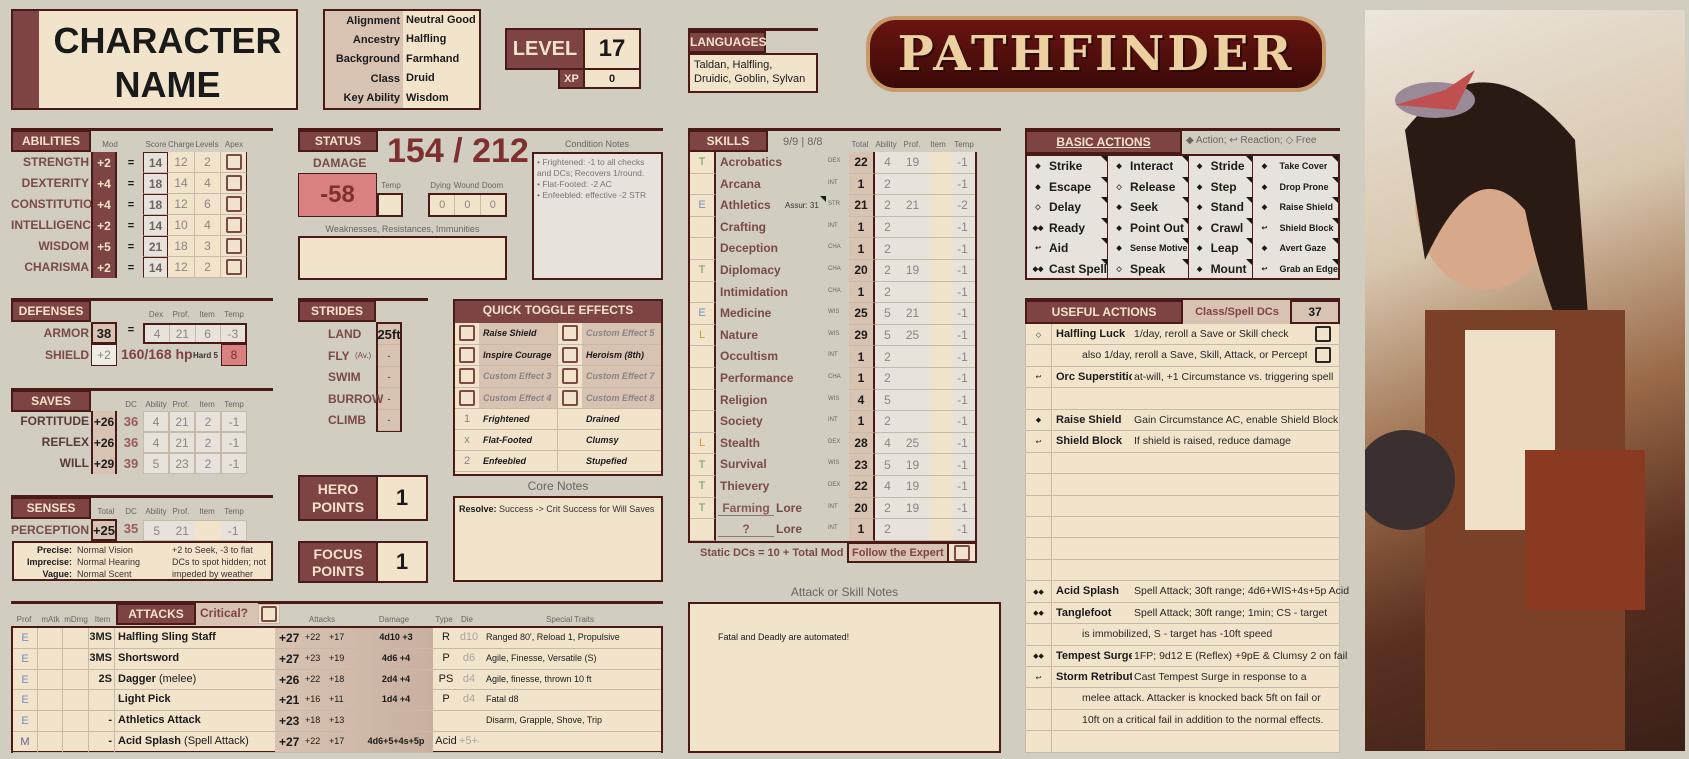 The width and height of the screenshot is (1689, 759). I want to click on save-ability: 5, so click(156, 463).